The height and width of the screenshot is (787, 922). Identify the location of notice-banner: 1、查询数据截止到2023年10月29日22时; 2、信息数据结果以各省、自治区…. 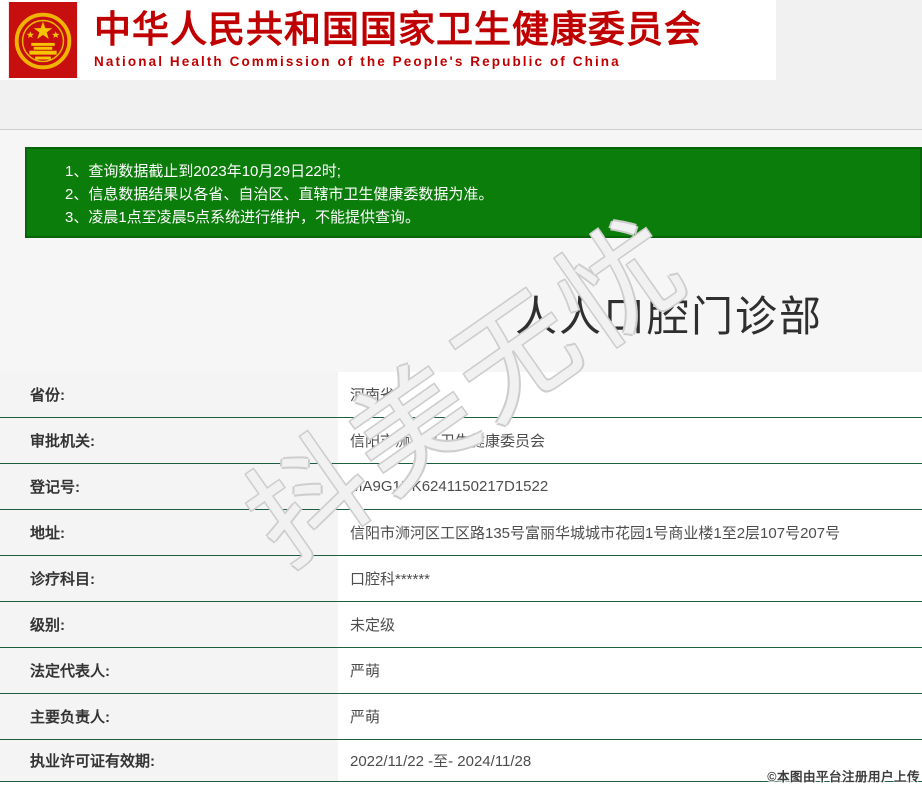
(473, 192).